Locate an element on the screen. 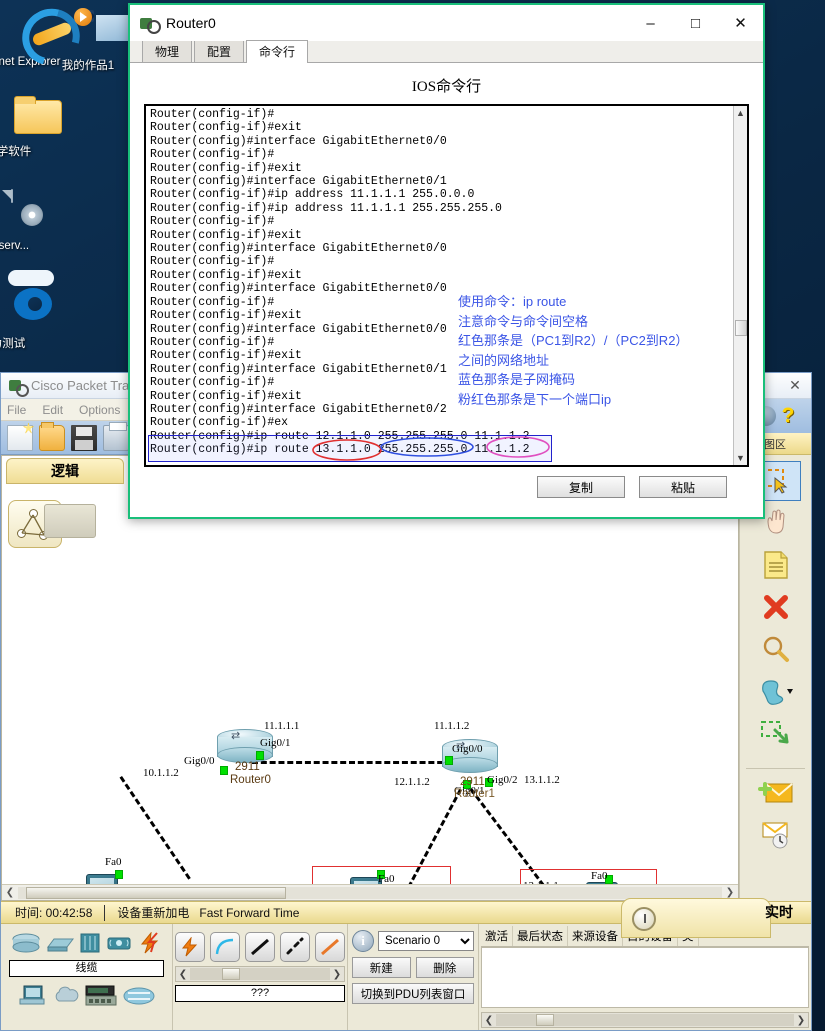  desktop-icon-my-work: 我的作品1 is located at coordinates (88, 40).